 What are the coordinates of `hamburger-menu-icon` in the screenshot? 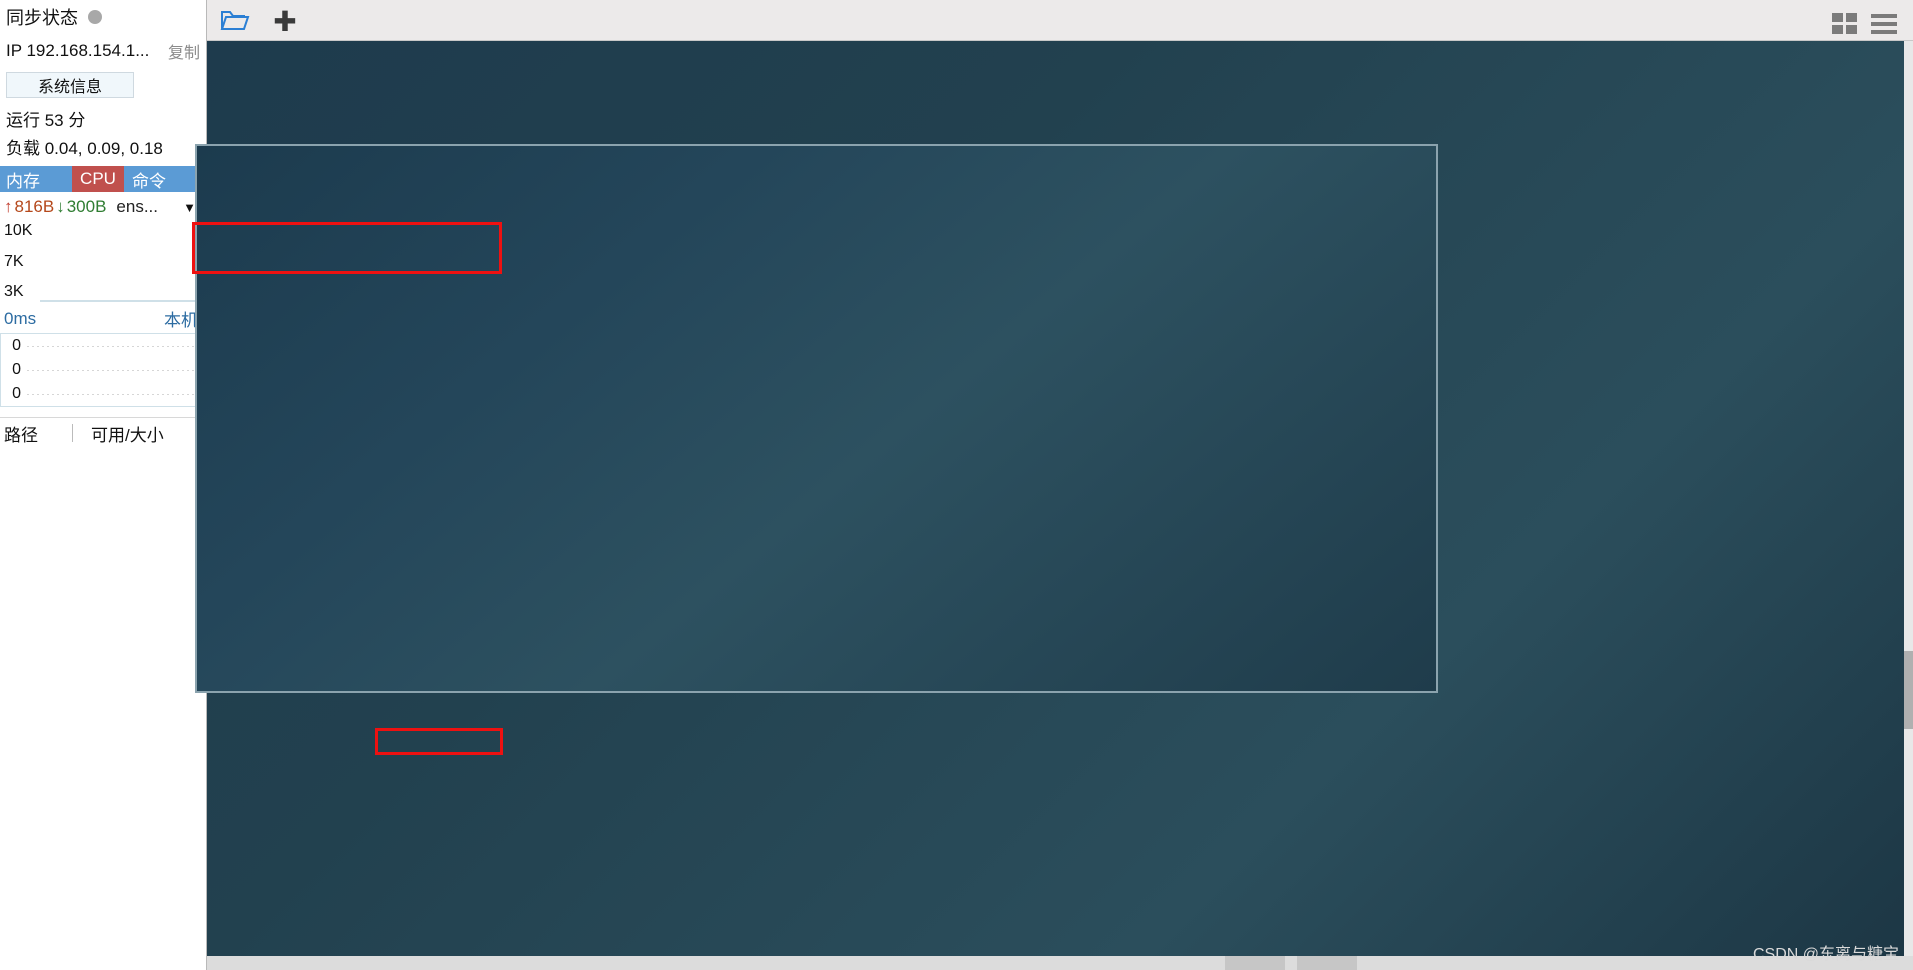 It's located at (1884, 23).